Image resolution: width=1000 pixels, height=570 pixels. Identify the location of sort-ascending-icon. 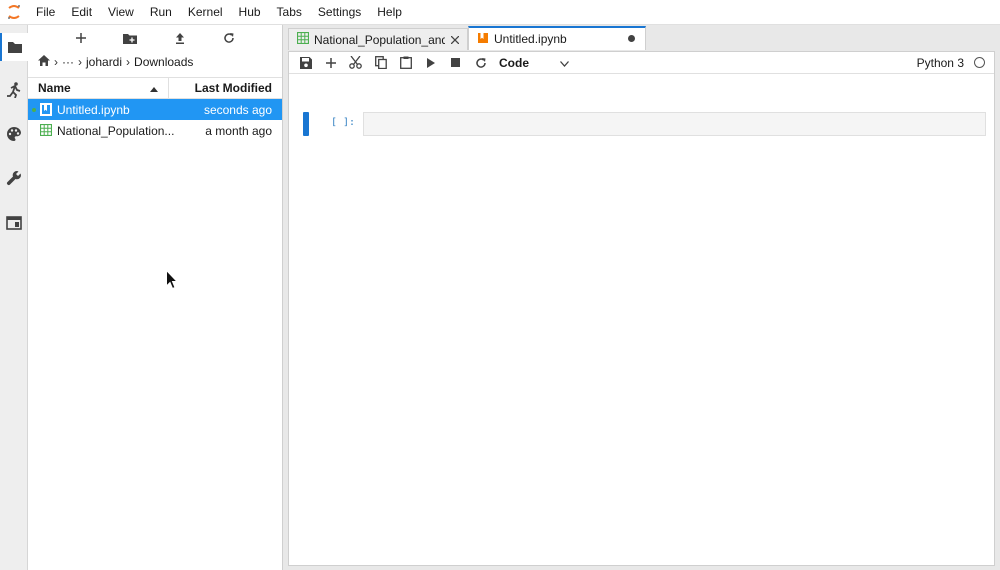
(154, 88).